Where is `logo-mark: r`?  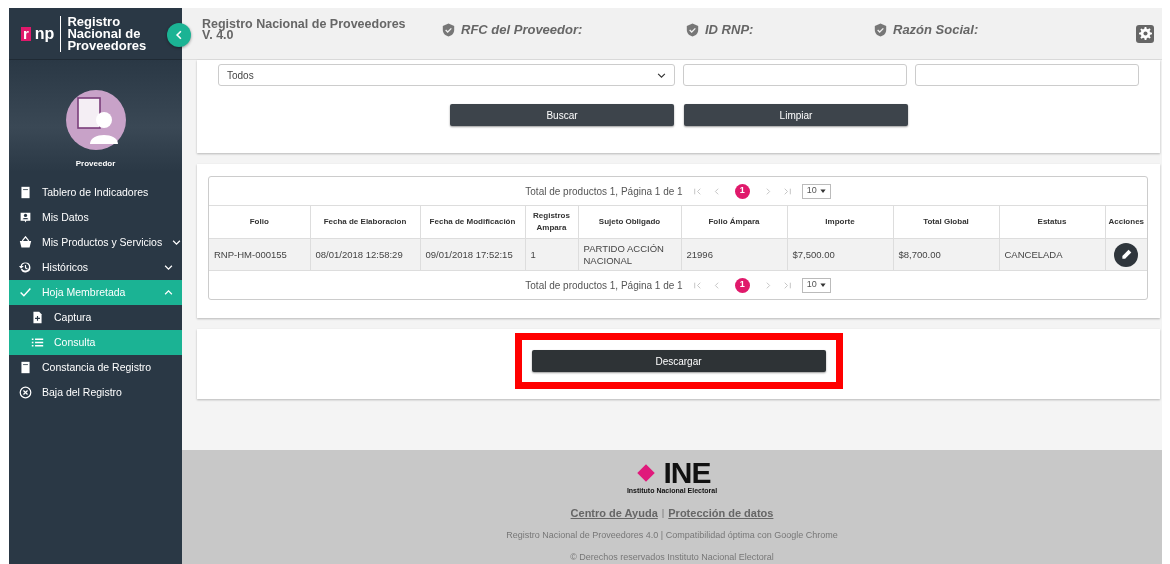
logo-mark: r is located at coordinates (26, 33).